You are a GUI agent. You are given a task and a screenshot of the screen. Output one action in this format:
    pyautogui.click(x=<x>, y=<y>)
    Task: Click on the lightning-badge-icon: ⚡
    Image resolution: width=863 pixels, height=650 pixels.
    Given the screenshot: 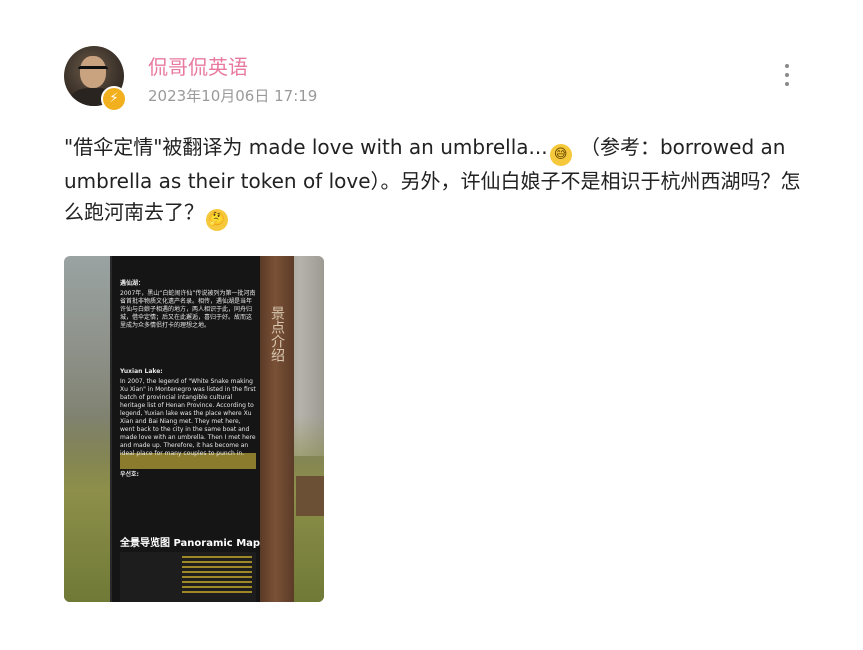 What is the action you would take?
    pyautogui.click(x=114, y=99)
    